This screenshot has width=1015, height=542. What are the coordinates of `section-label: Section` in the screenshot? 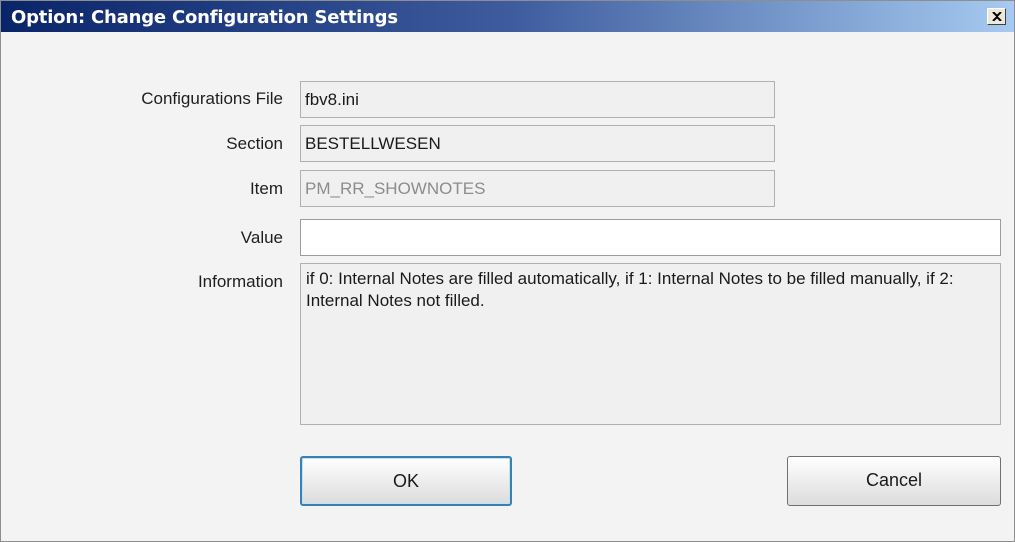 It's located at (254, 143).